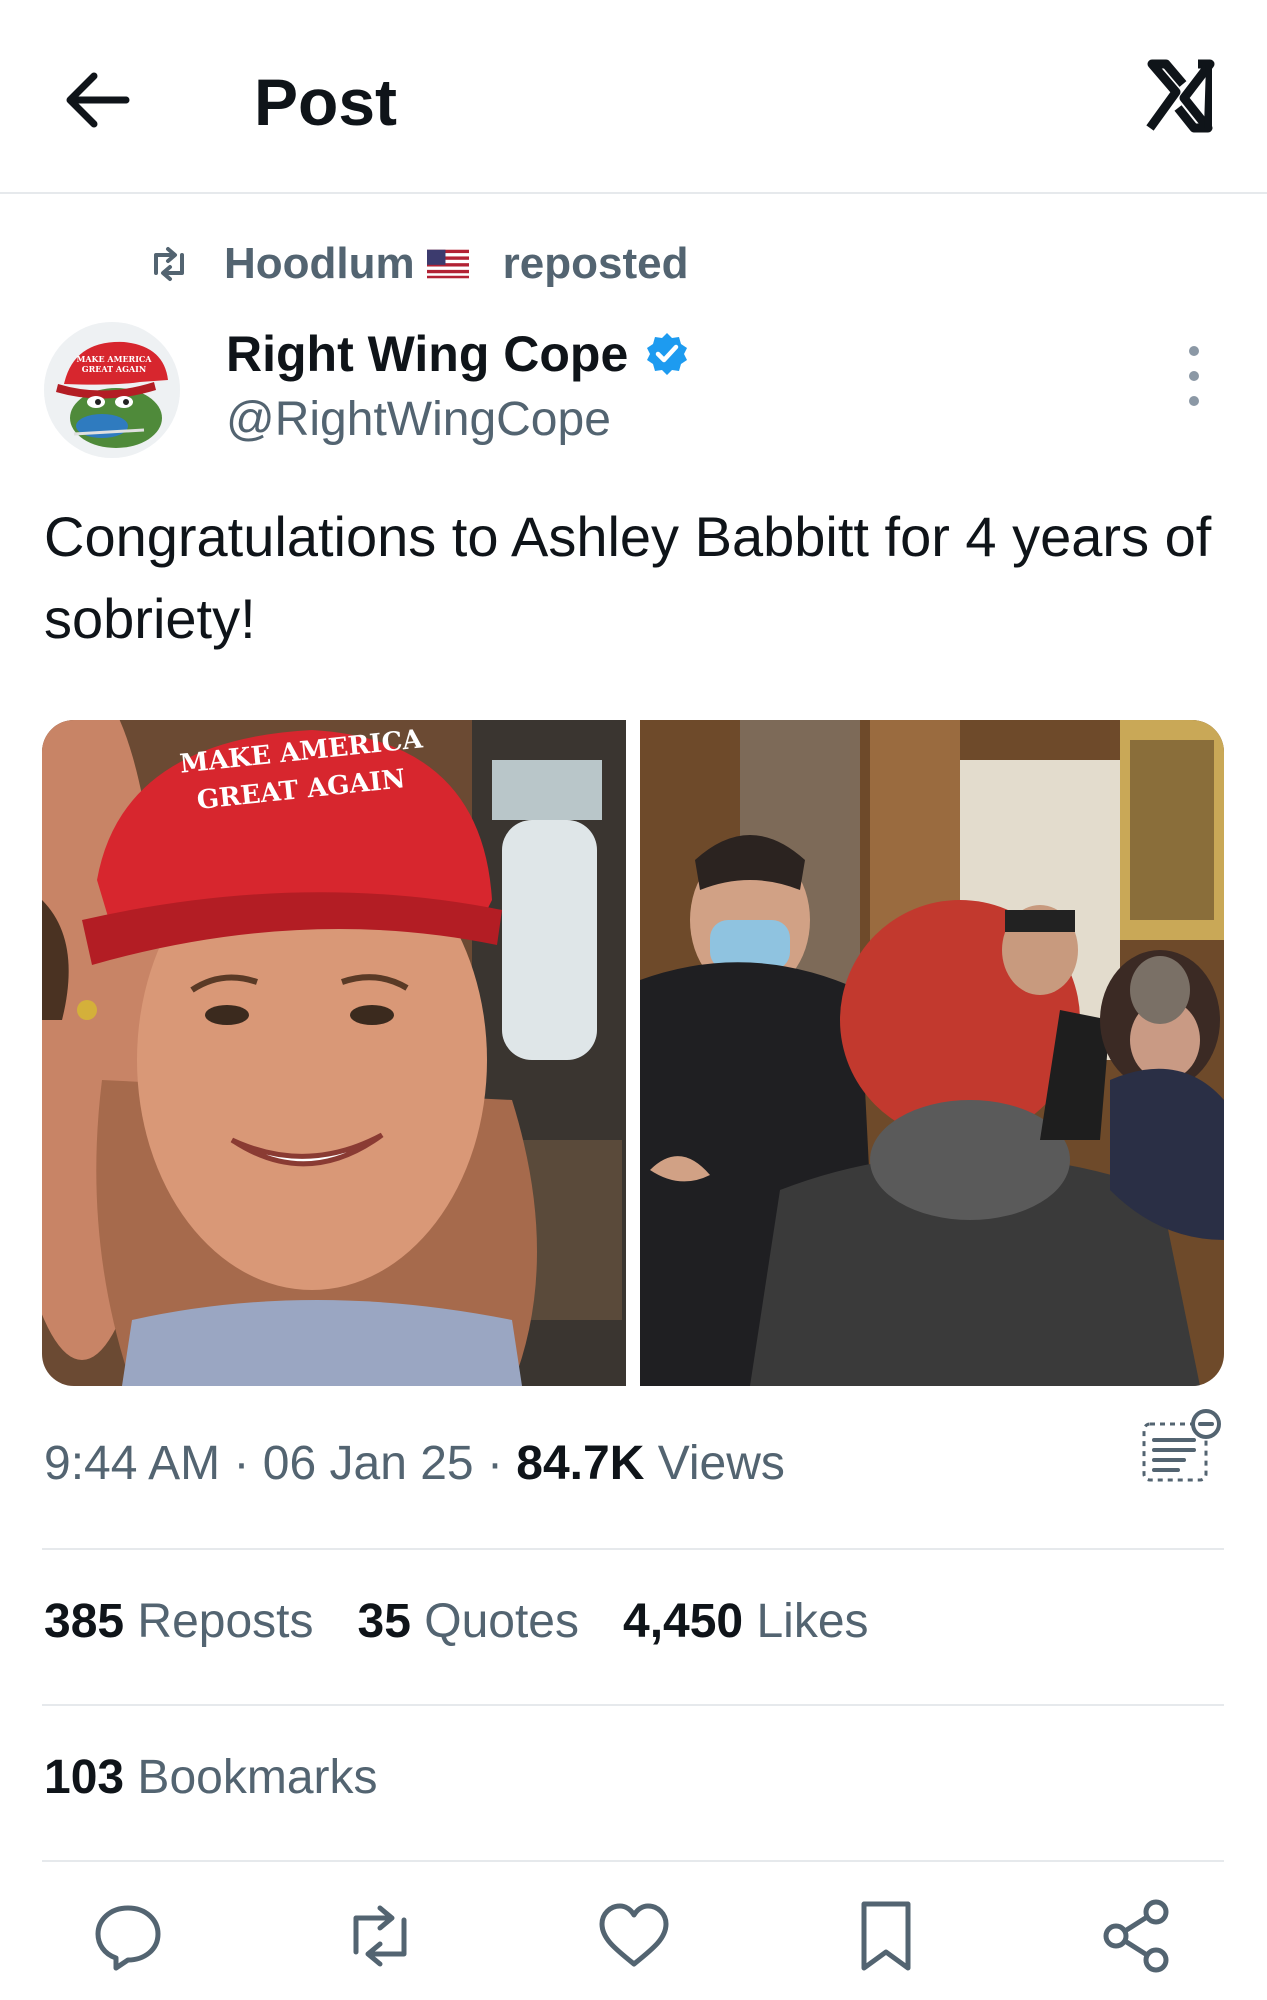 The height and width of the screenshot is (2000, 1267). Describe the element at coordinates (418, 420) in the screenshot. I see `author-handle: @RightWingCope` at that location.